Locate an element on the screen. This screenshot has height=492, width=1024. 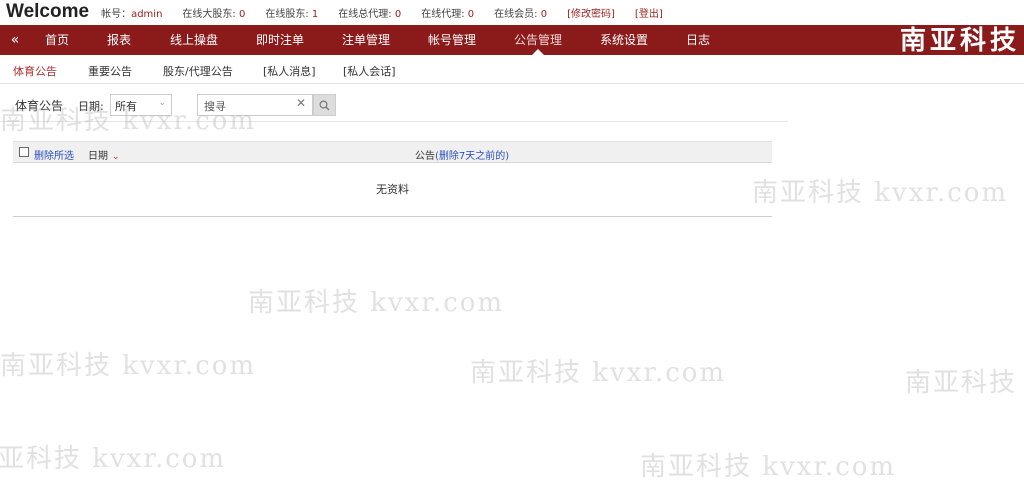
announcement-subtabs: 体育公告 重要公告 股东/代理公告 [私人消息] [私人会话] is located at coordinates (512, 69).